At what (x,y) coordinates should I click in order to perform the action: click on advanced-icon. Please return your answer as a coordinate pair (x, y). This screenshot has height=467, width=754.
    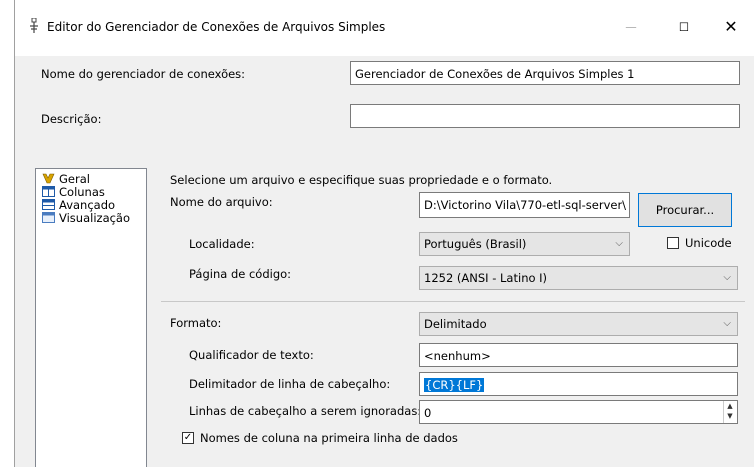
    Looking at the image, I should click on (48, 204).